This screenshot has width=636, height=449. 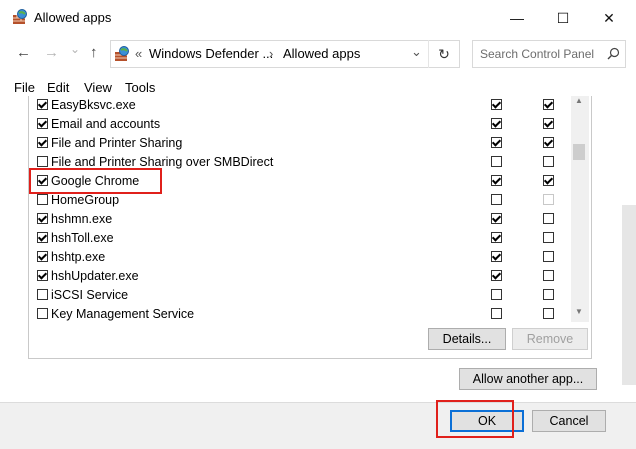 I want to click on app-name-label: File and Printer Sharing, so click(x=117, y=143).